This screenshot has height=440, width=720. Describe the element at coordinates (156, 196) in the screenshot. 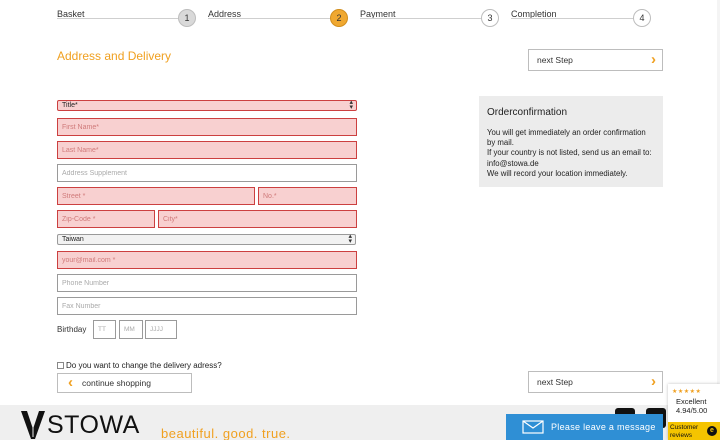

I see `street-field` at that location.